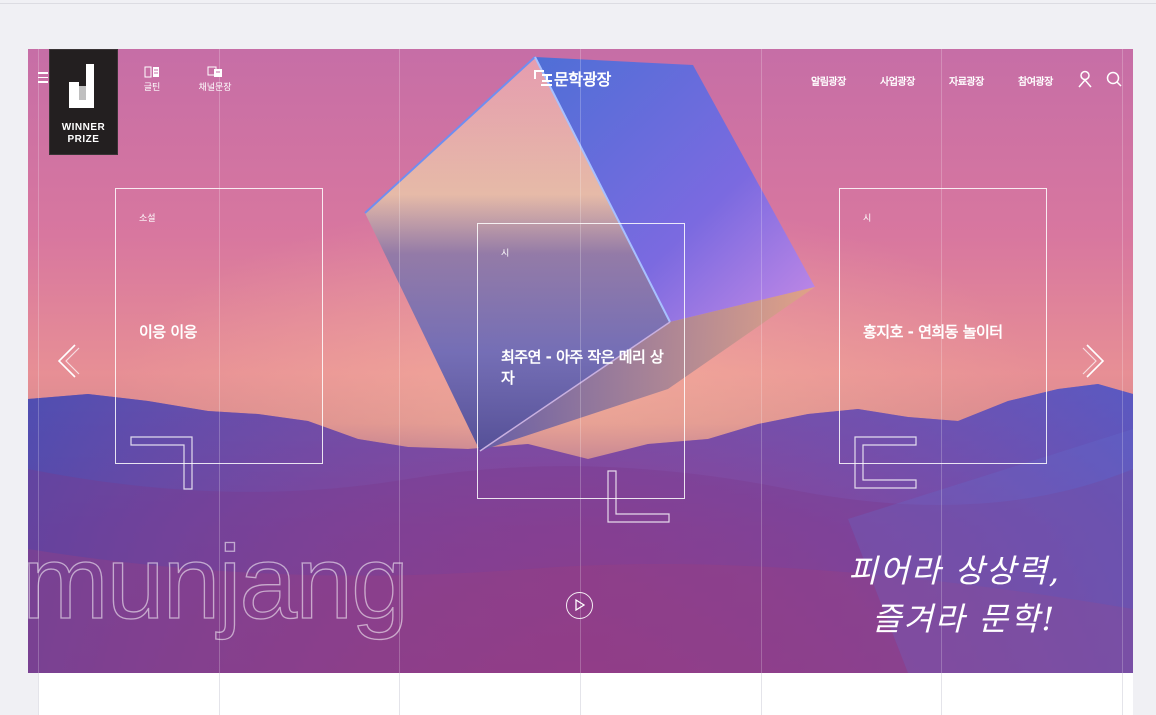 Image resolution: width=1156 pixels, height=715 pixels. What do you see at coordinates (68, 361) in the screenshot?
I see `chevron-left-icon` at bounding box center [68, 361].